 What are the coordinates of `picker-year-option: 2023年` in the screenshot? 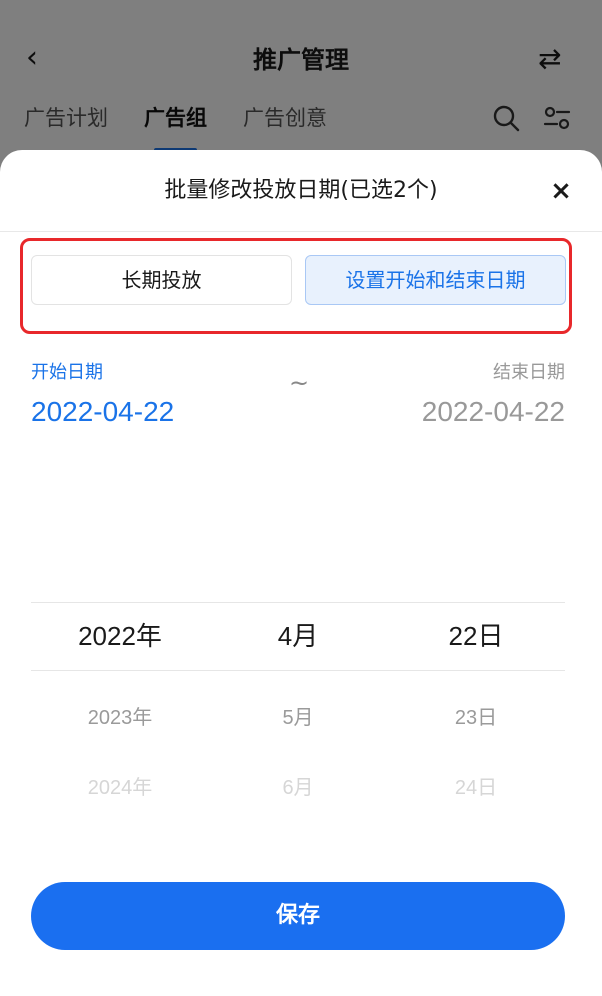 It's located at (120, 718).